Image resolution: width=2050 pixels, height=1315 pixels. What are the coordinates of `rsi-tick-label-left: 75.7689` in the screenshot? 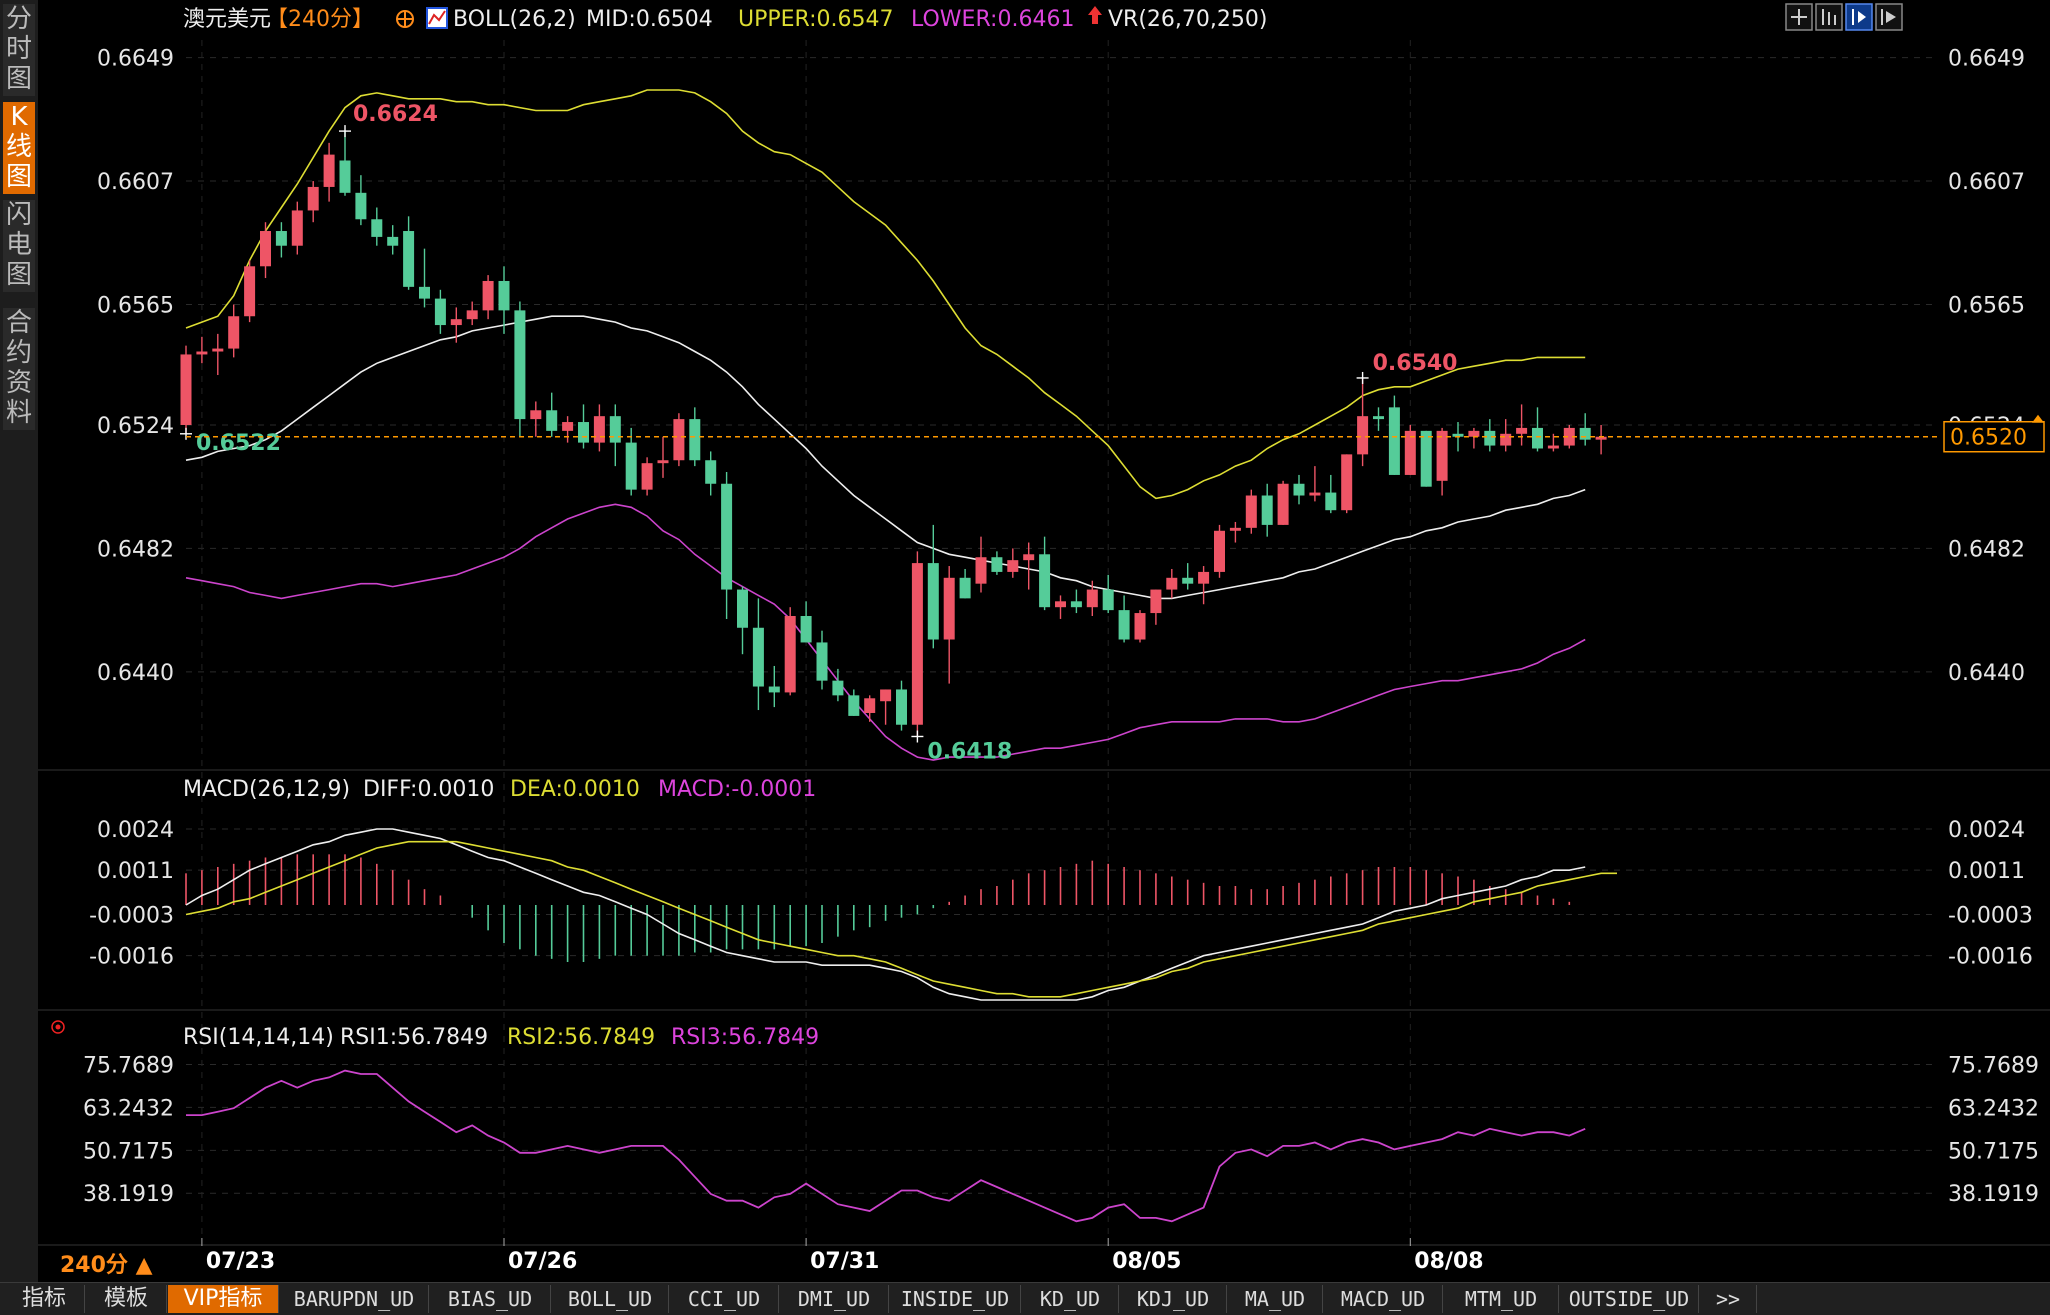 It's located at (128, 1065).